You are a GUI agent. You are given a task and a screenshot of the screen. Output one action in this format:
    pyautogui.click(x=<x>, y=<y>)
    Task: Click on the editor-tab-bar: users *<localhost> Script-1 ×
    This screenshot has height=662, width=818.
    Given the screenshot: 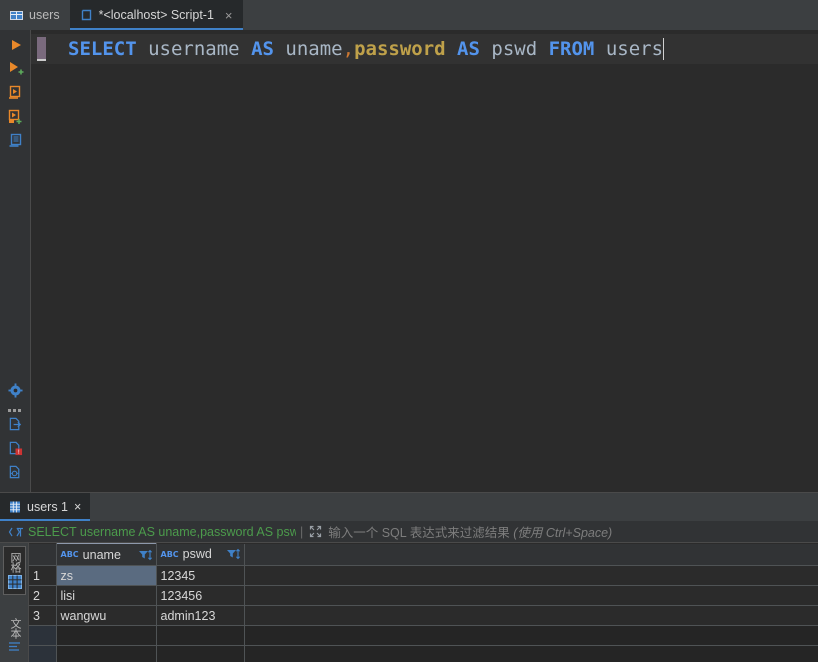 What is the action you would take?
    pyautogui.click(x=409, y=15)
    